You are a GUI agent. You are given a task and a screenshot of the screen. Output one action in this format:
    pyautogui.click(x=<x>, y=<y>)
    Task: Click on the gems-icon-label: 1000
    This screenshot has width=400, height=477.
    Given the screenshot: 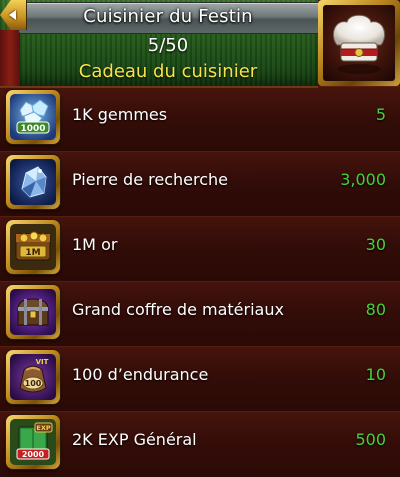 What is the action you would take?
    pyautogui.click(x=32, y=129)
    